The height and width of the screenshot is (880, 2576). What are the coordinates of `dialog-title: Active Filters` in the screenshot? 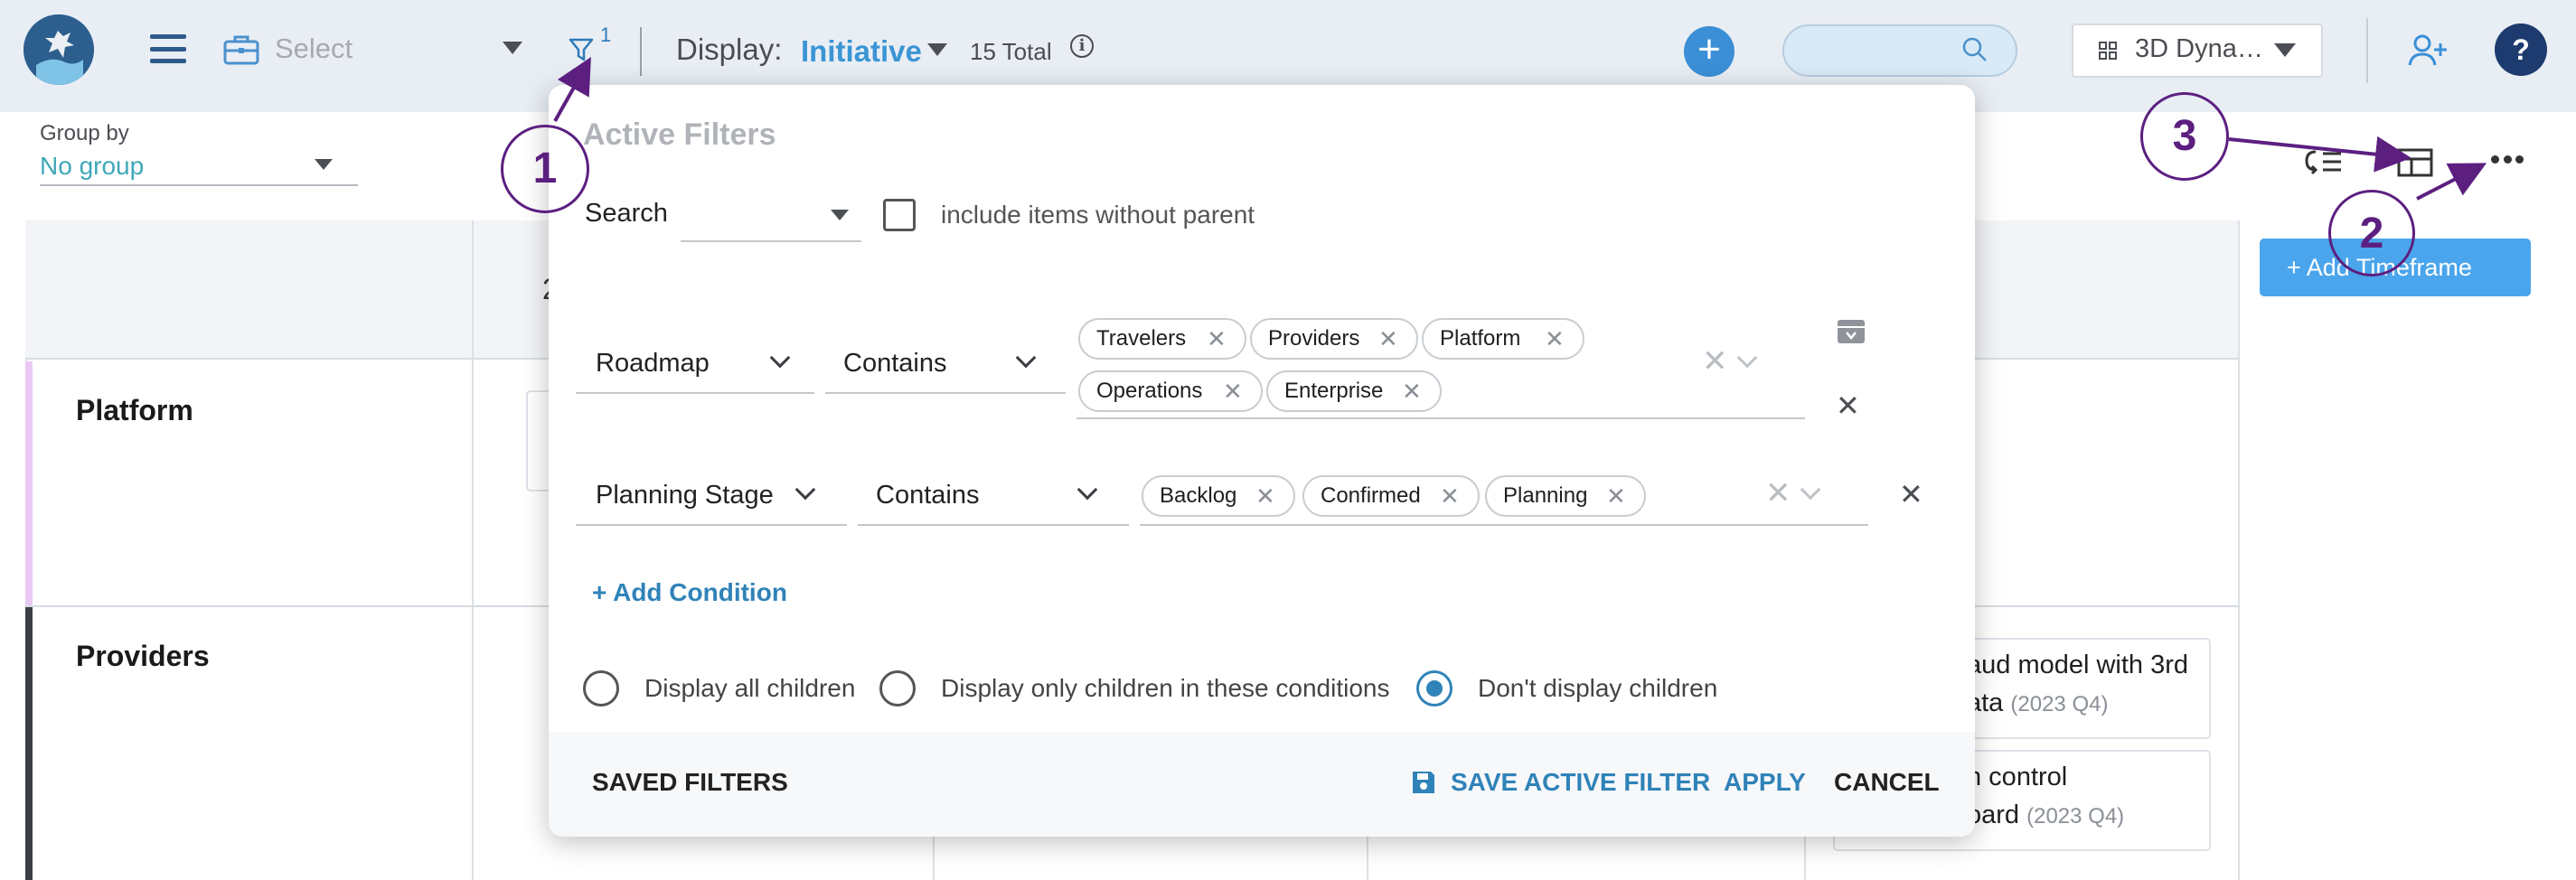 It's located at (679, 134).